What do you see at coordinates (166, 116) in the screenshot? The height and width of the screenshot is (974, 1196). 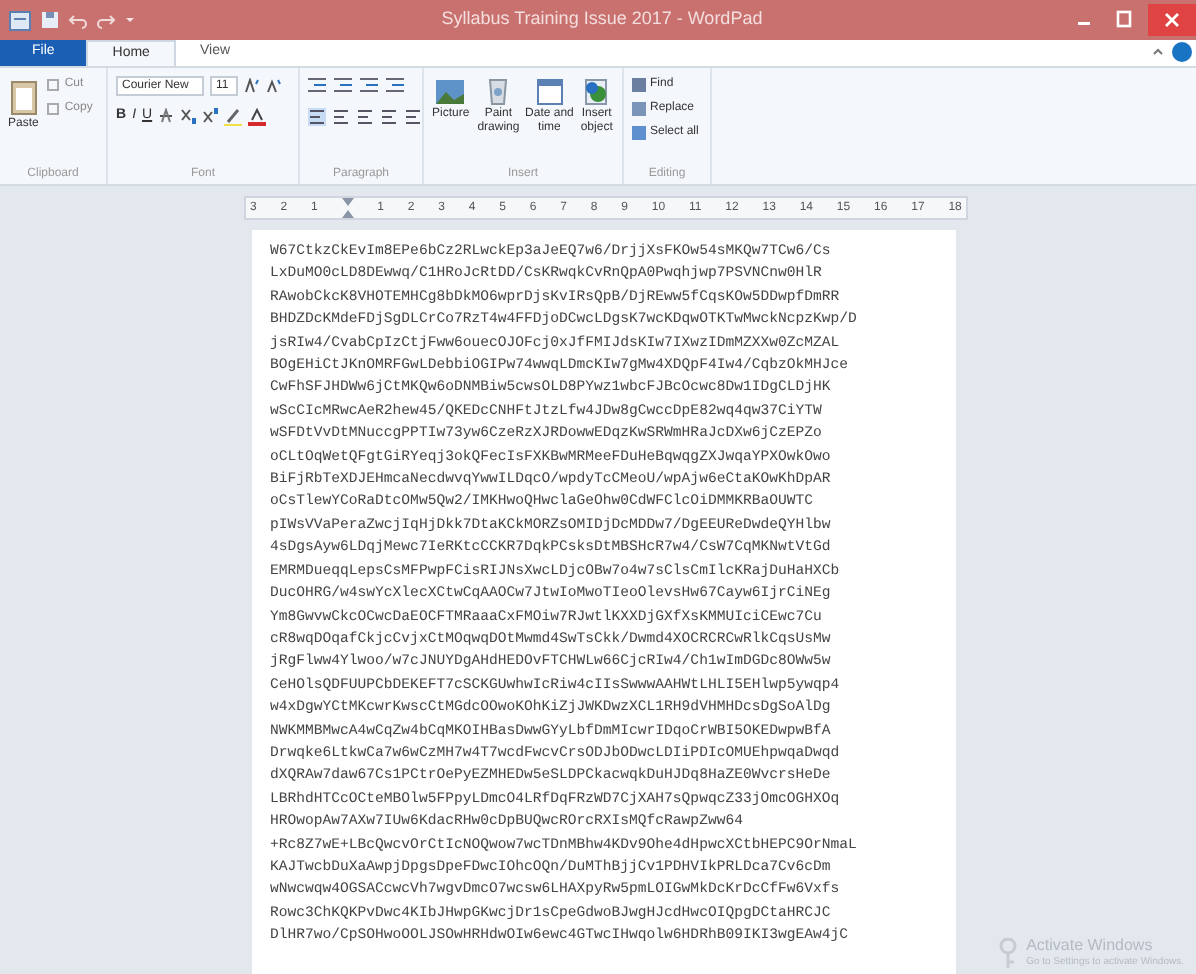 I see `strikethrough-icon` at bounding box center [166, 116].